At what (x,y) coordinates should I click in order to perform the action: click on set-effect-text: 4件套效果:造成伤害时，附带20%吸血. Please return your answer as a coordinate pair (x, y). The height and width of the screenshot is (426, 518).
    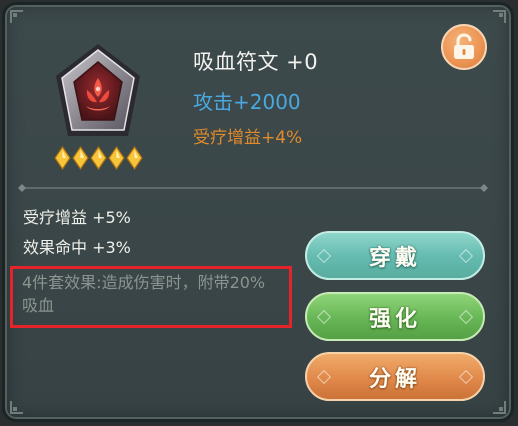
    Looking at the image, I should click on (144, 294).